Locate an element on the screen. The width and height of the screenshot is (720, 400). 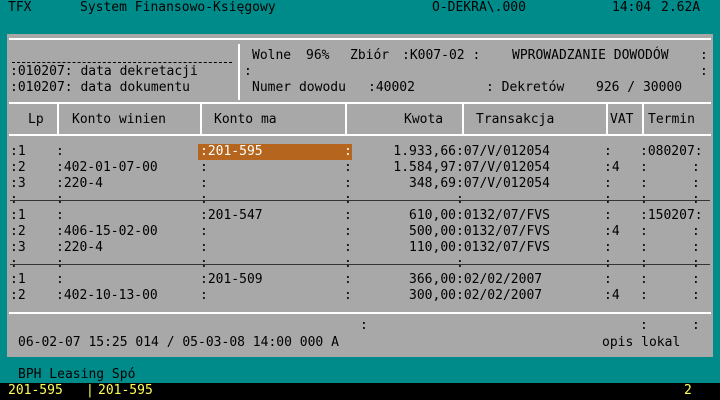
row-kwota: 366,00 is located at coordinates (406, 280).